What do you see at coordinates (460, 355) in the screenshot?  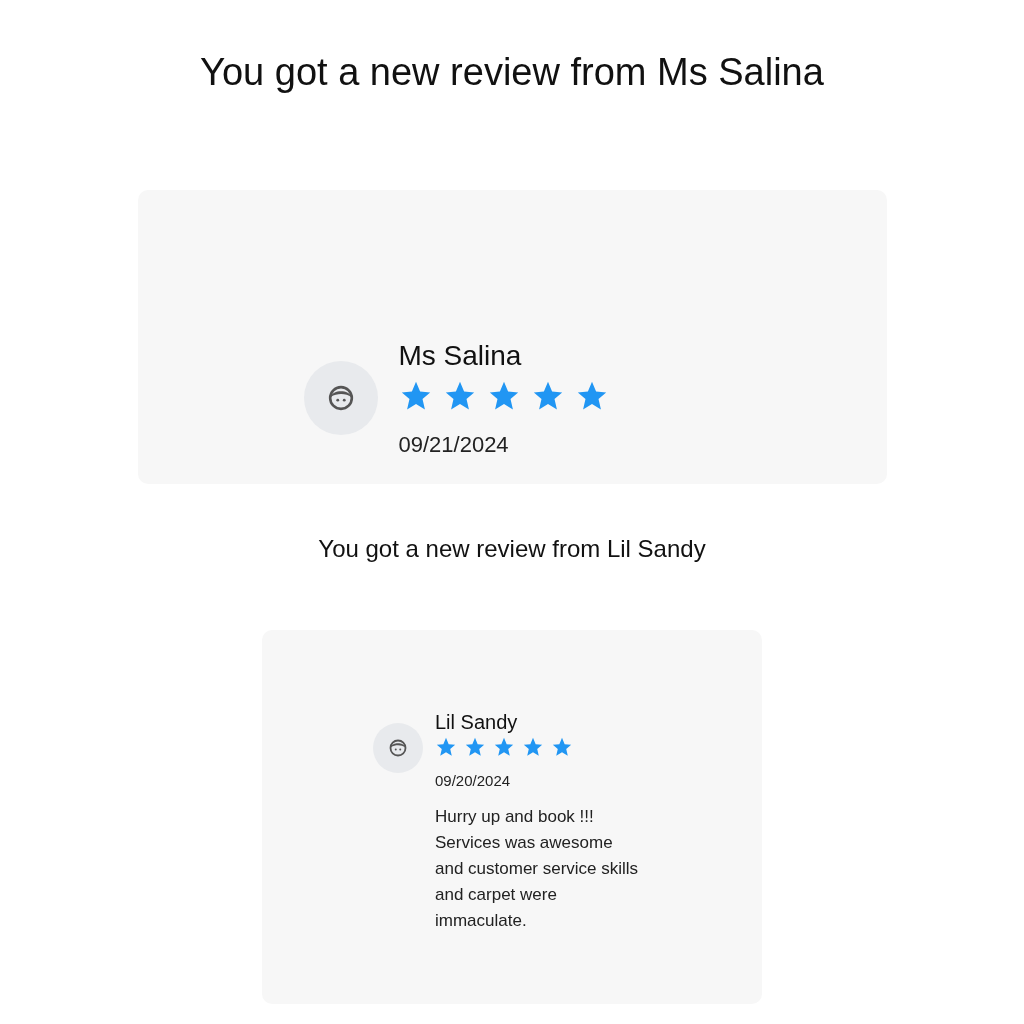 I see `reviewer-name: Ms Salina` at bounding box center [460, 355].